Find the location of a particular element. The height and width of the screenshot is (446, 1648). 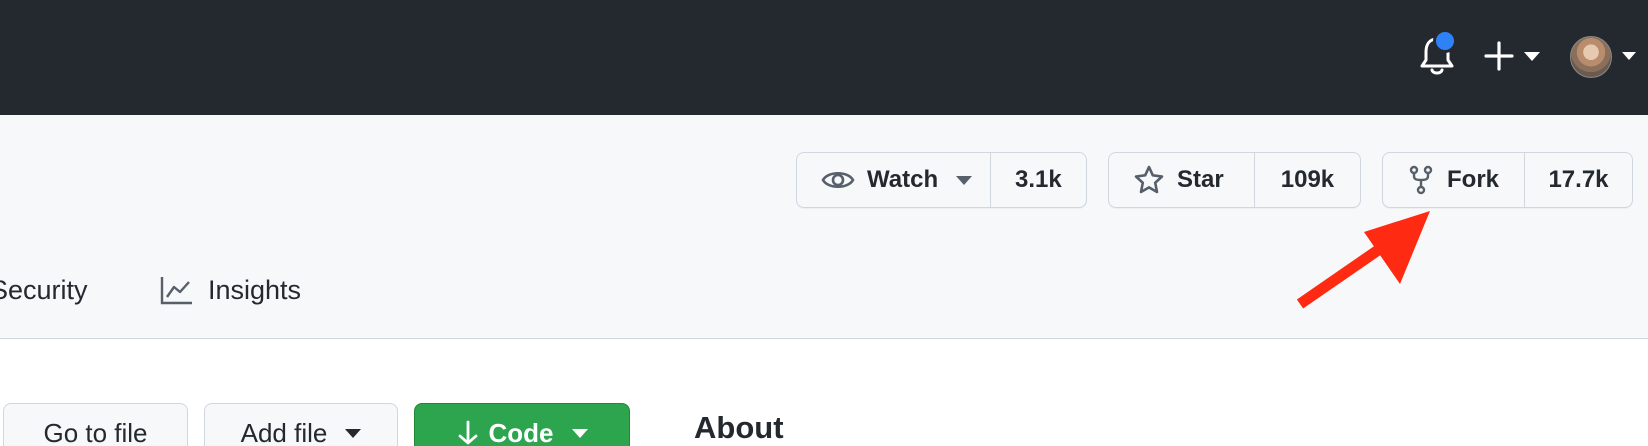

watch-button: Watch is located at coordinates (893, 180).